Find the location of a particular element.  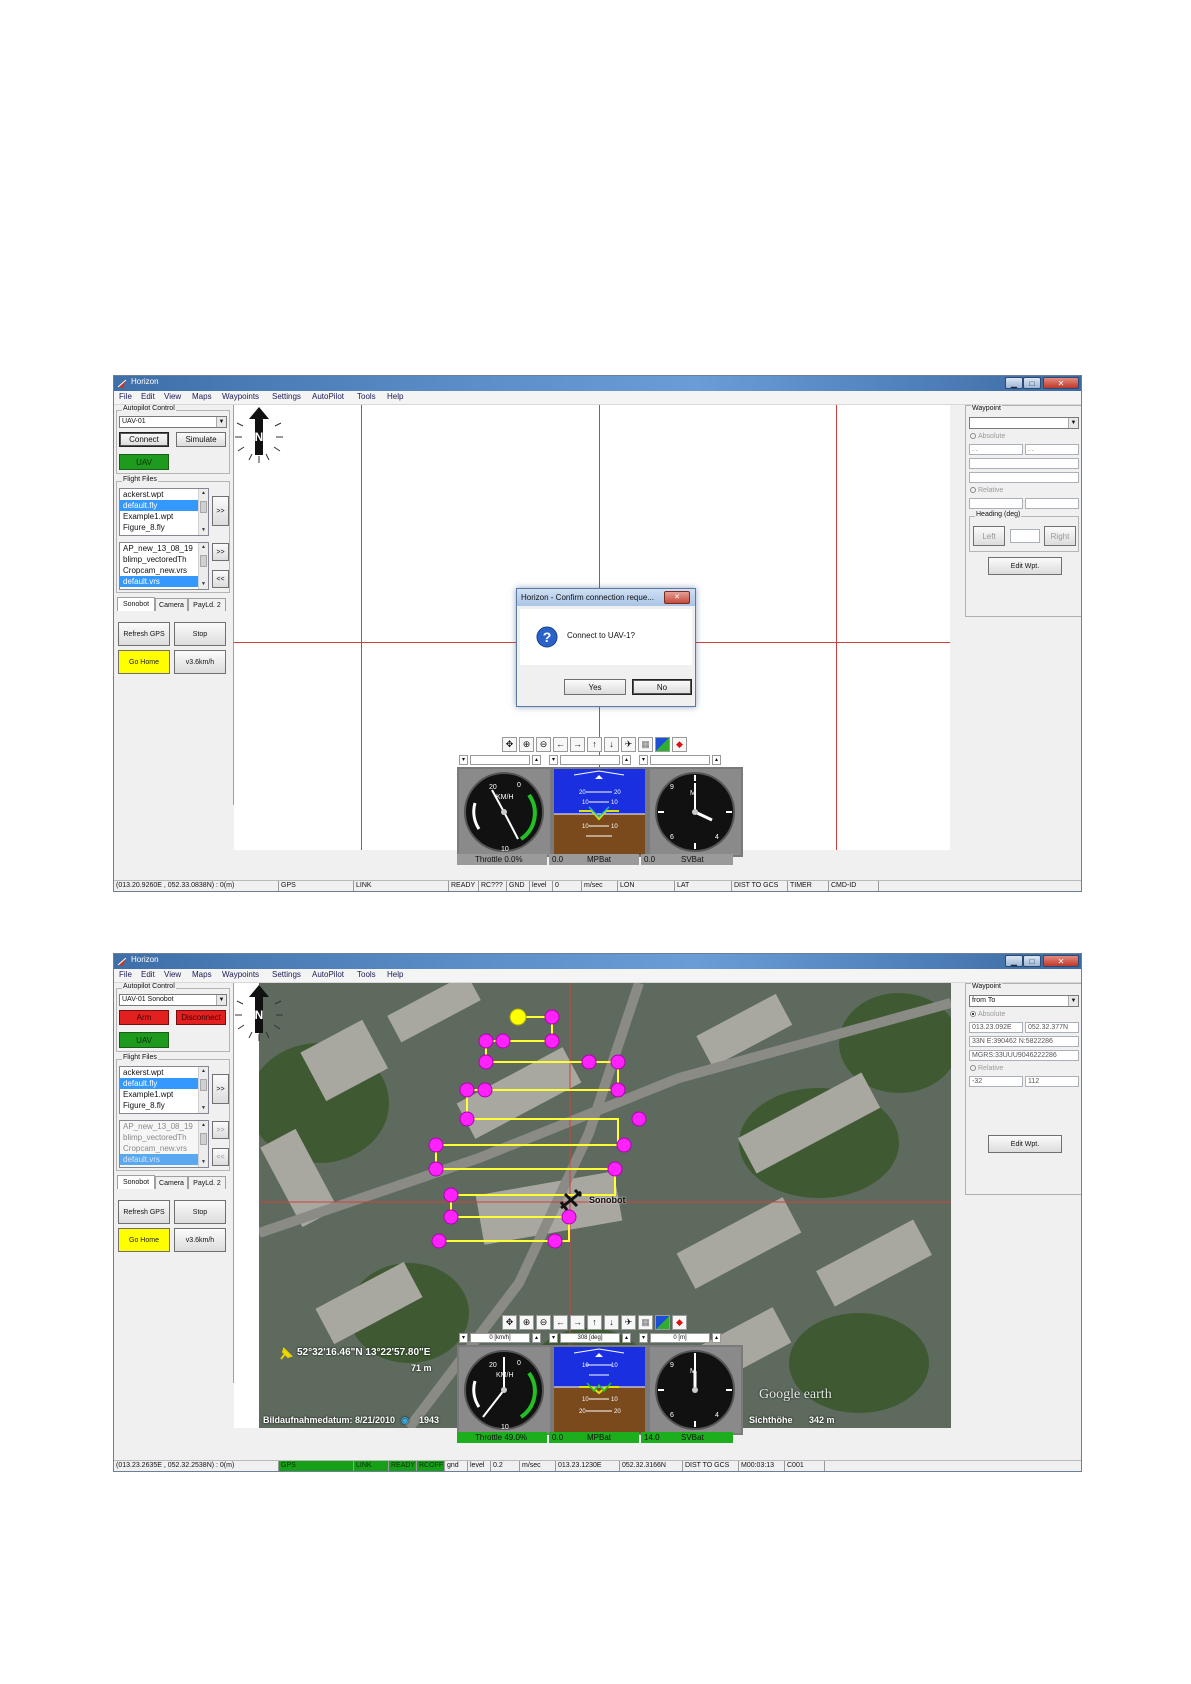

abs-utm-field: 33N E:390462 N:5822286 is located at coordinates (1024, 1041).